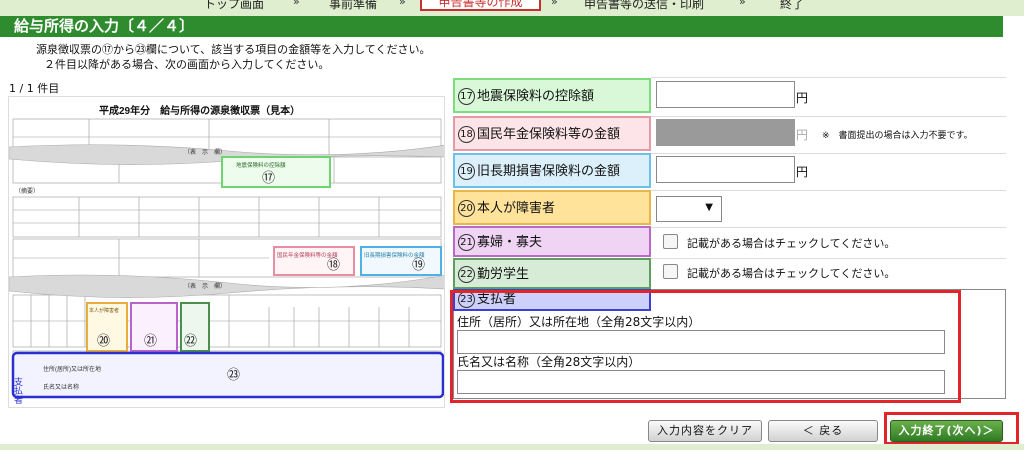 This screenshot has height=450, width=1024. Describe the element at coordinates (234, 6) in the screenshot. I see `nav-step-top: トップ画面` at that location.